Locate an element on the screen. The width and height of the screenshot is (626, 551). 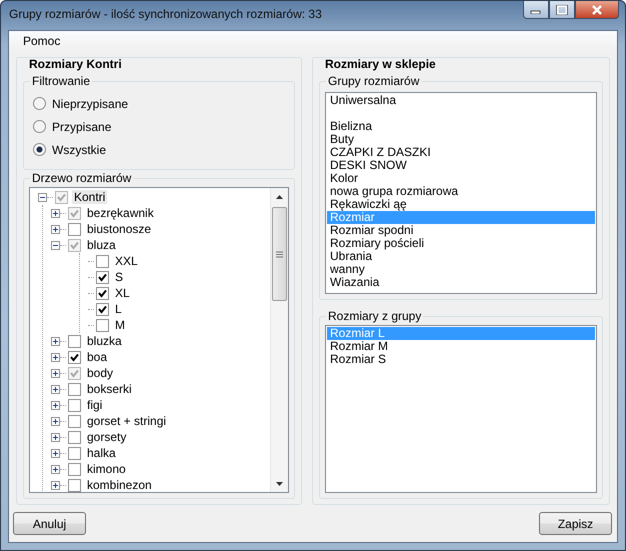
minimize-button is located at coordinates (536, 10).